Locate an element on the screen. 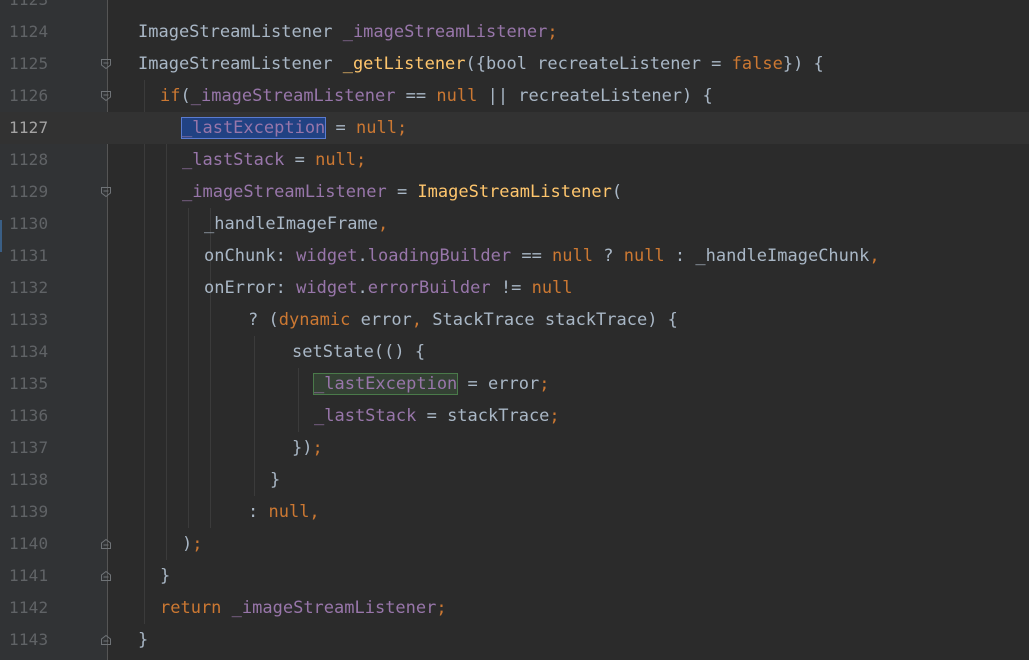 This screenshot has width=1029, height=660. keyword-token: dynamic is located at coordinates (314, 320).